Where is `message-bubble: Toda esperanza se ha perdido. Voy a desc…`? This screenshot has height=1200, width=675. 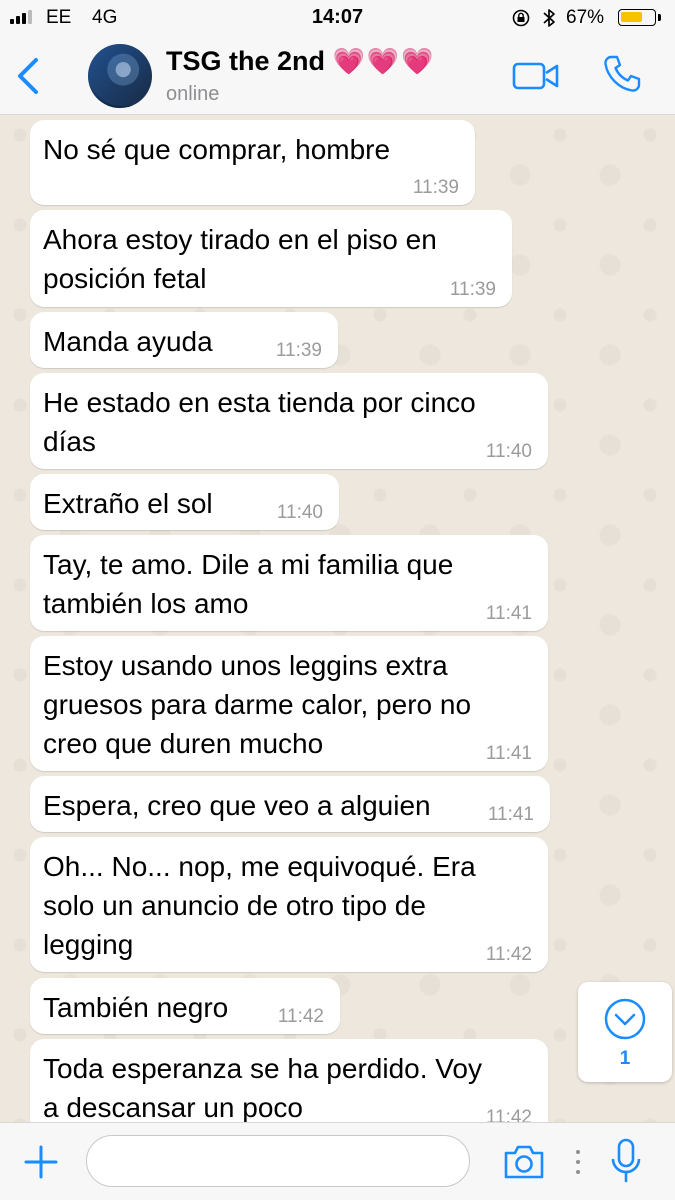 message-bubble: Toda esperanza se ha perdido. Voy a desc… is located at coordinates (289, 1087).